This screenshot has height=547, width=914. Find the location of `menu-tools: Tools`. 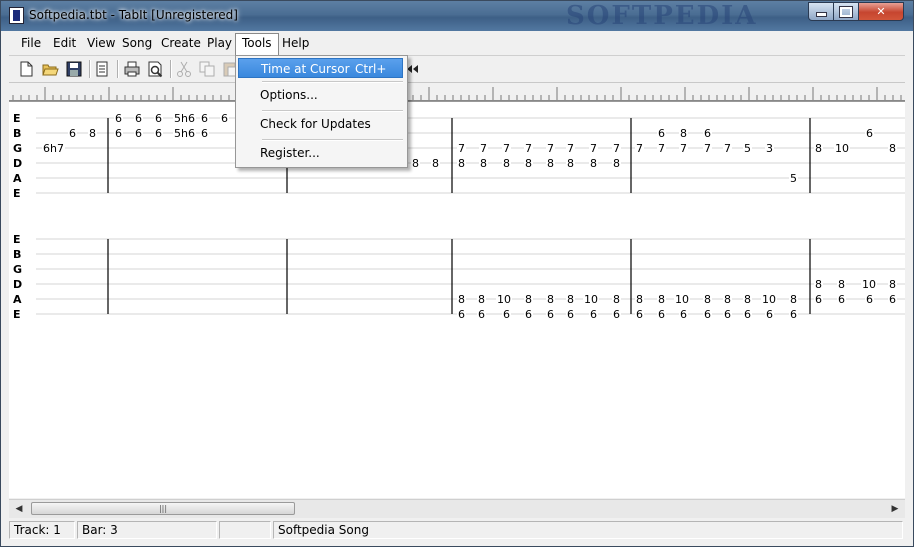

menu-tools: Tools is located at coordinates (257, 44).